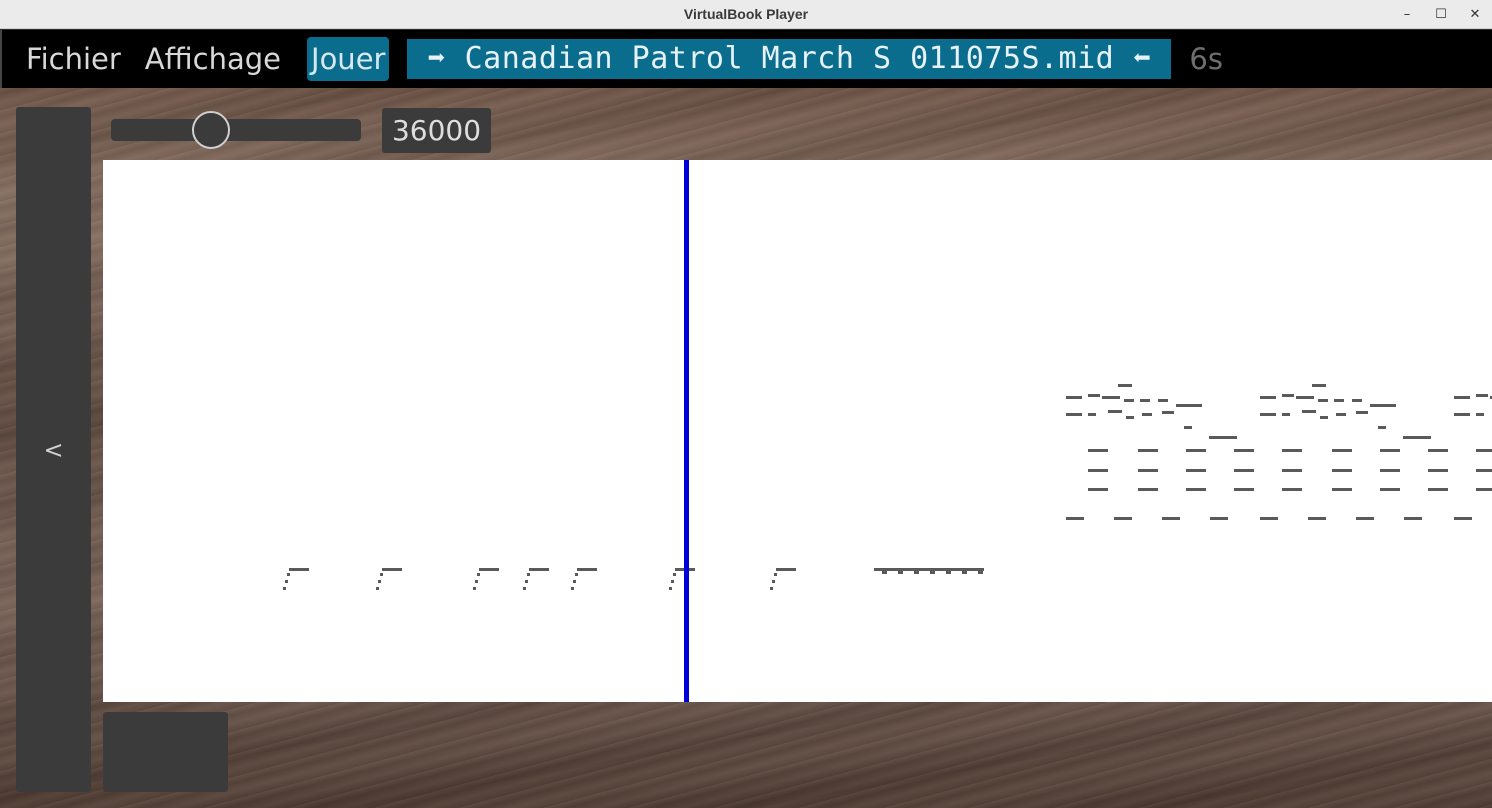 The width and height of the screenshot is (1492, 808). What do you see at coordinates (348, 59) in the screenshot?
I see `play-button: Jouer` at bounding box center [348, 59].